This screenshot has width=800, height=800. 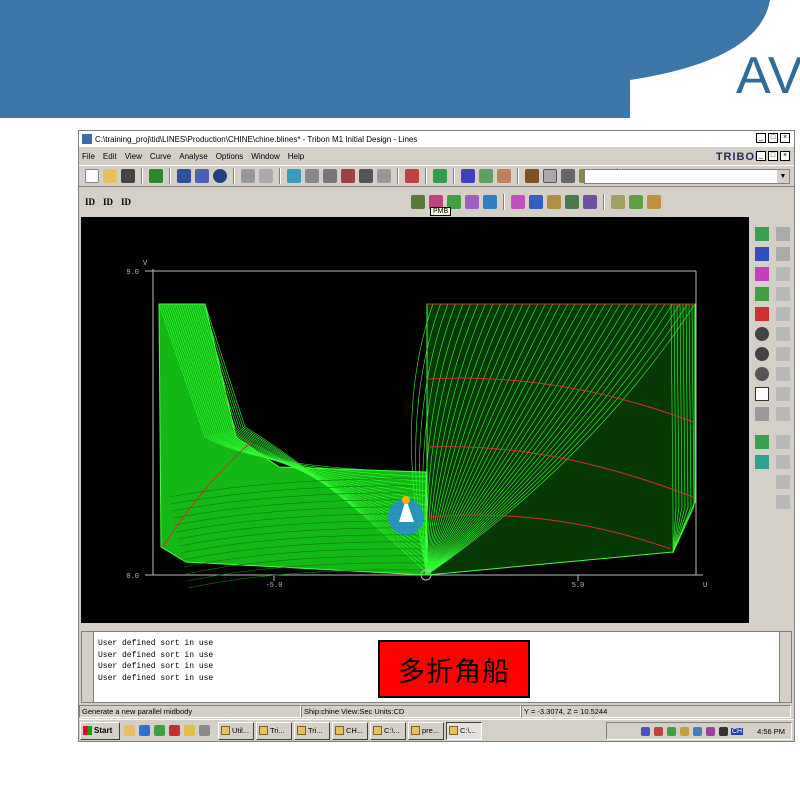 I want to click on eraser-icon, so click(x=762, y=294).